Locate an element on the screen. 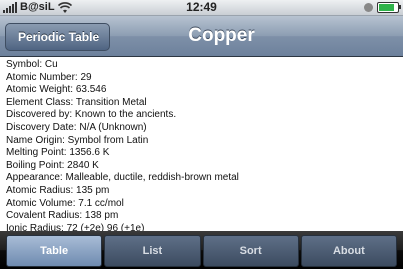 This screenshot has width=403, height=269. tab-table: Table is located at coordinates (54, 251).